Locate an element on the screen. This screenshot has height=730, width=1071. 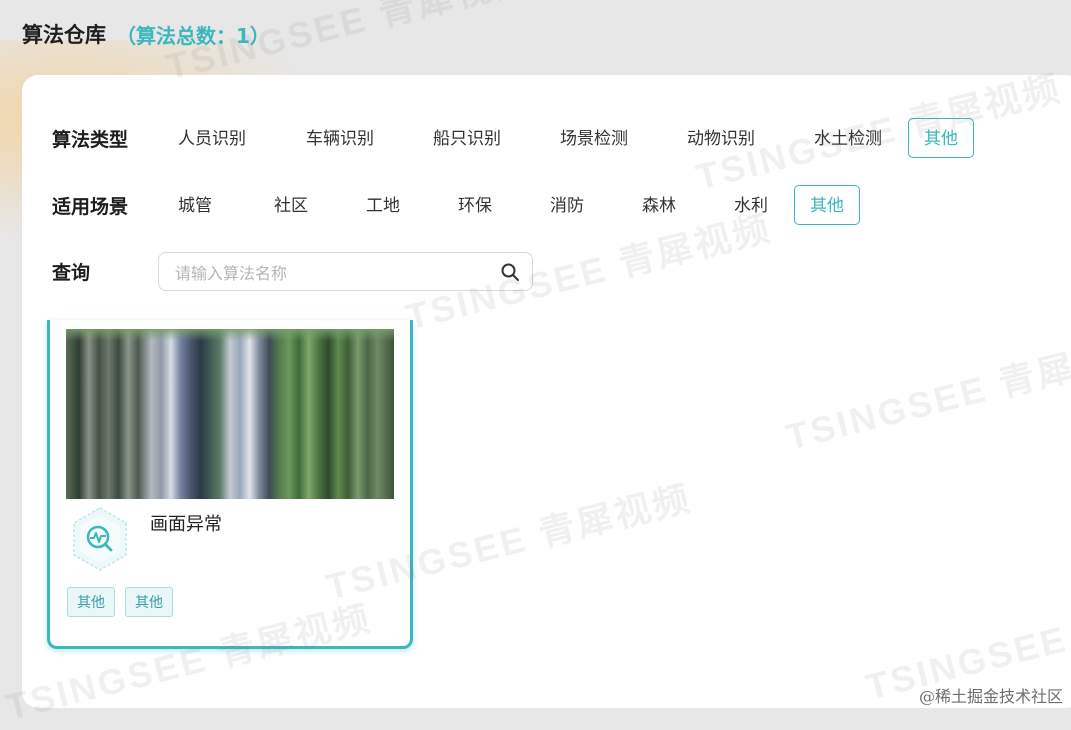
type-option-animal: 动物识别 is located at coordinates (721, 138).